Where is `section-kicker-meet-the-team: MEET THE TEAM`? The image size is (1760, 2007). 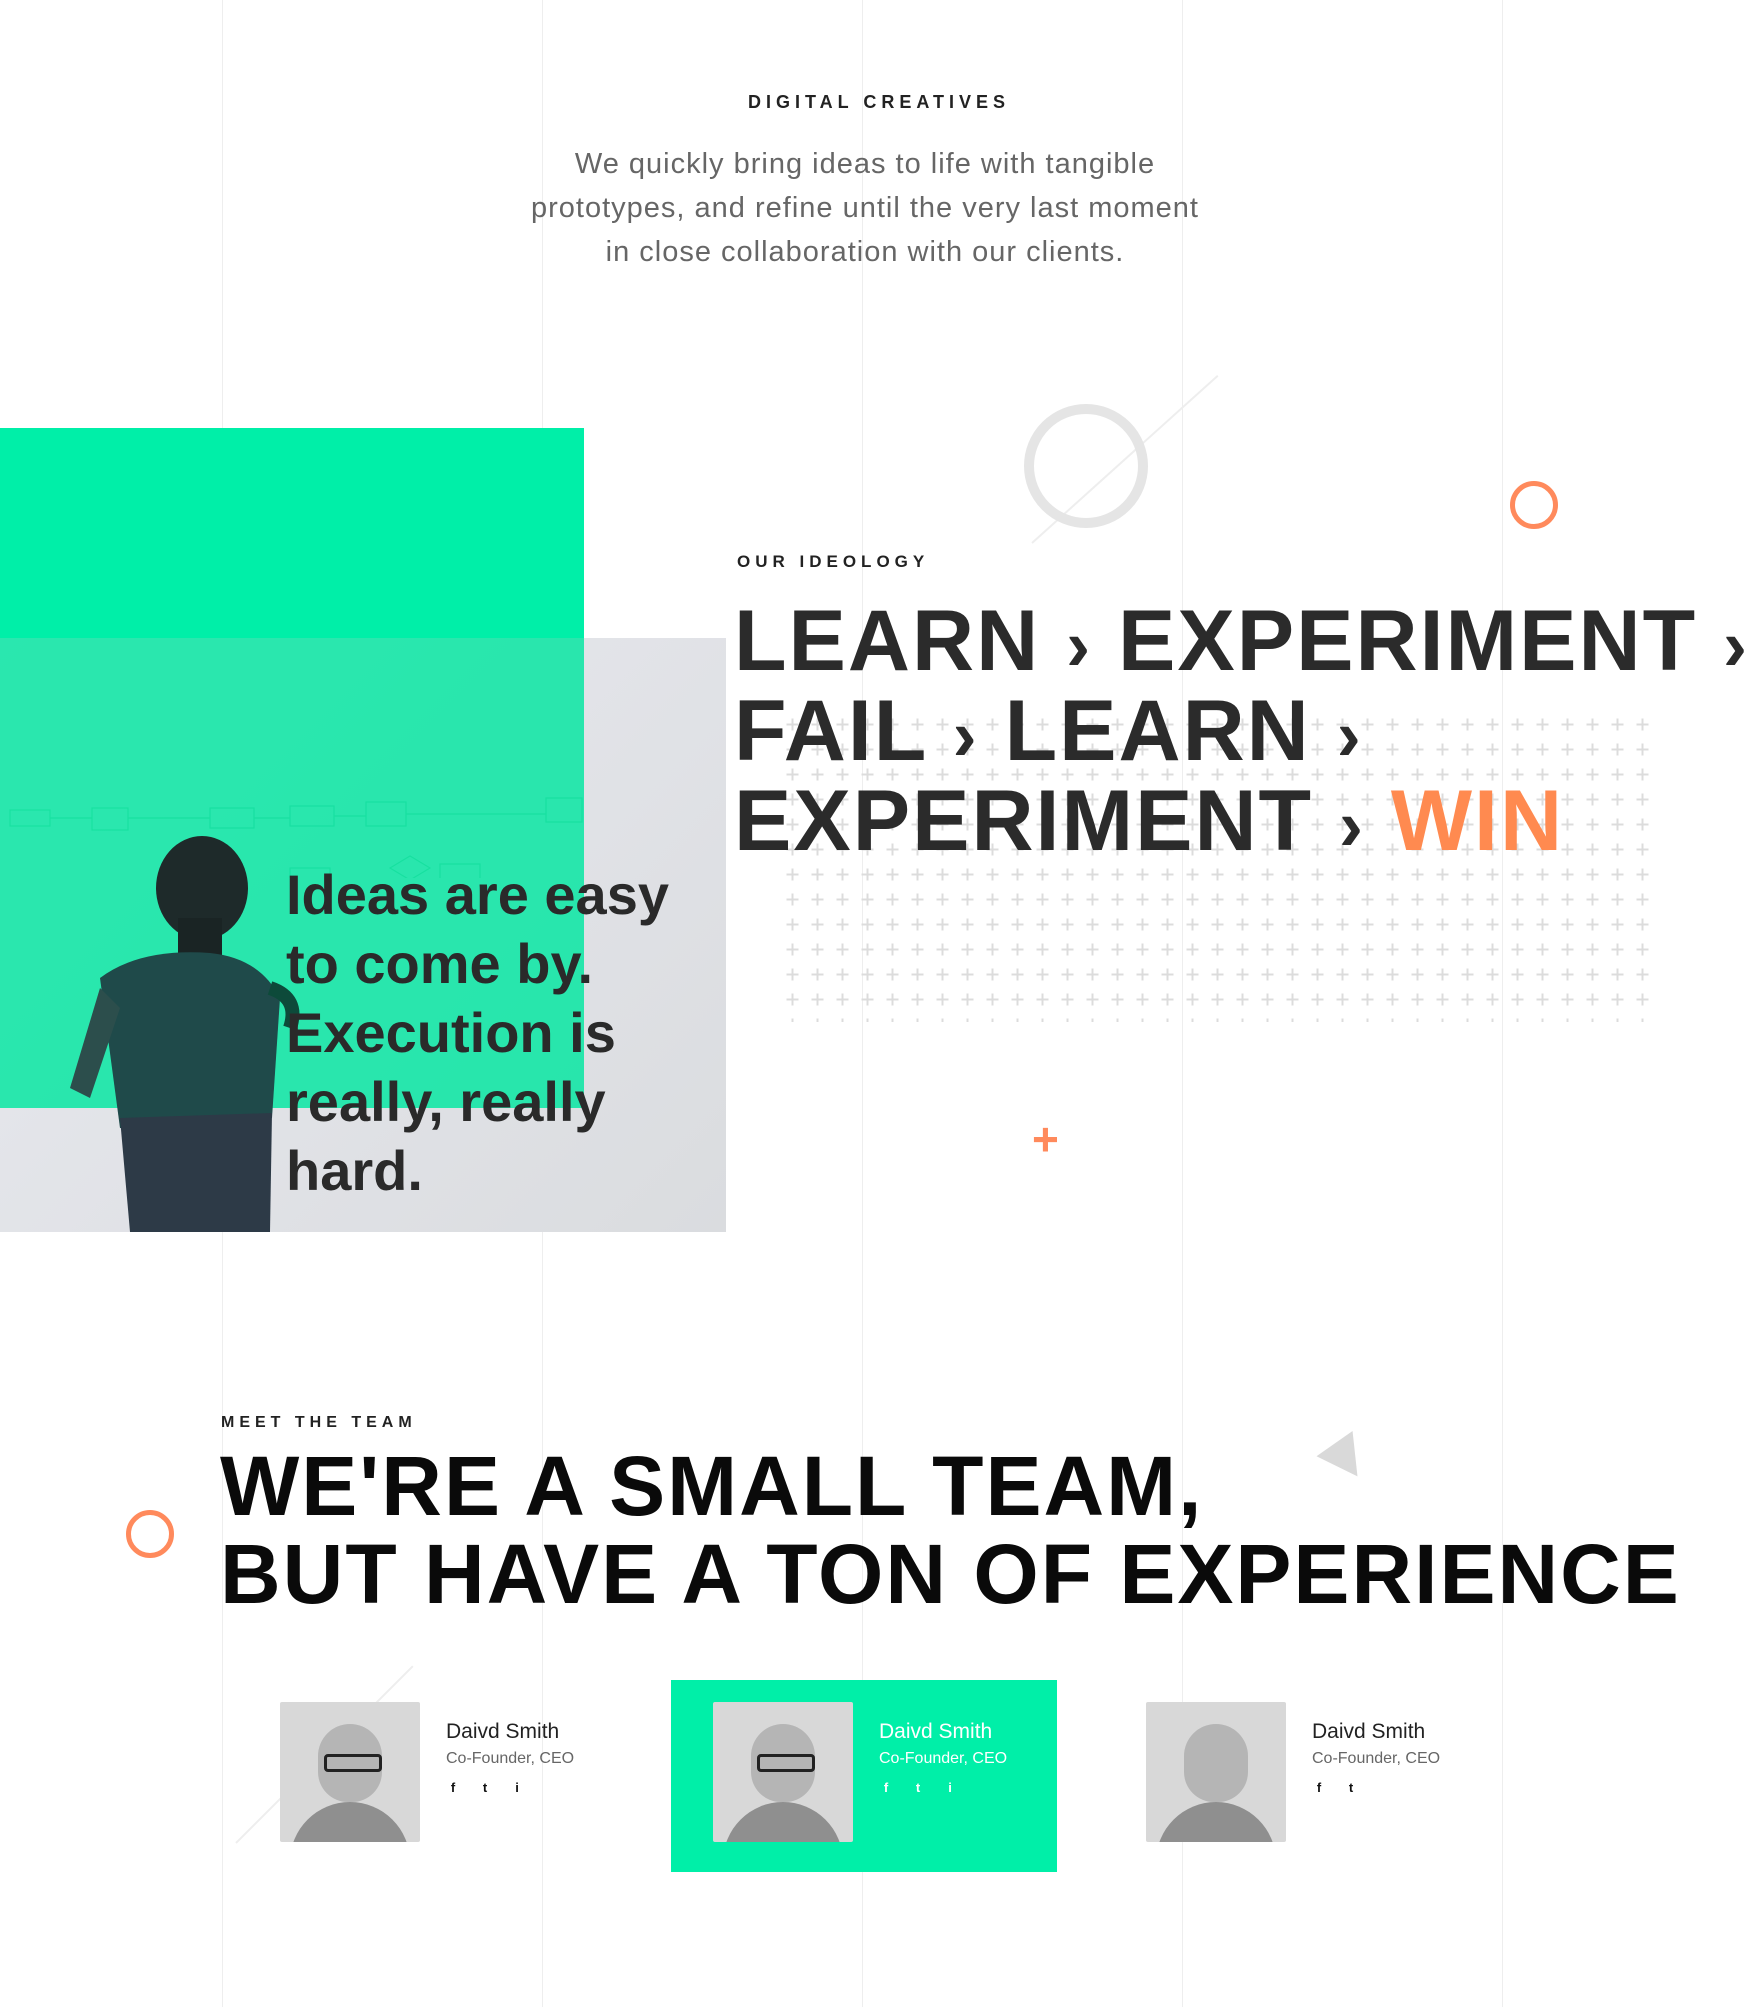 section-kicker-meet-the-team: MEET THE TEAM is located at coordinates (319, 1422).